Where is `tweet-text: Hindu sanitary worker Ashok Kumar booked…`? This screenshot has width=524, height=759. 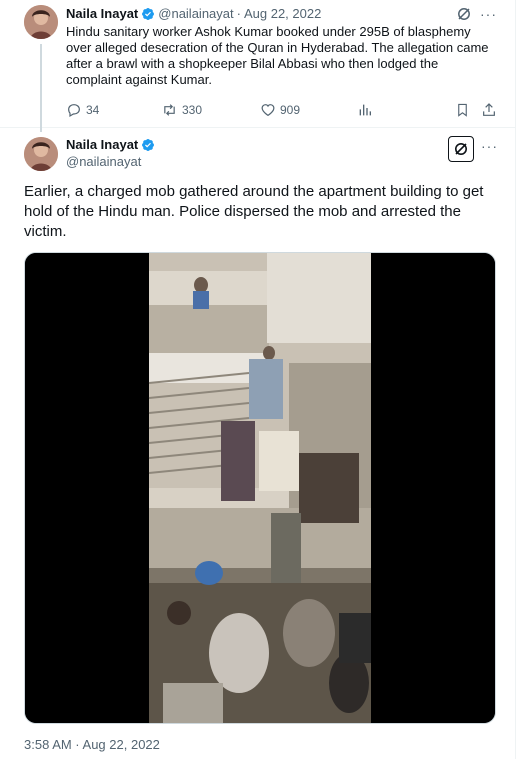
tweet-text: Hindu sanitary worker Ashok Kumar booked… is located at coordinates (277, 55).